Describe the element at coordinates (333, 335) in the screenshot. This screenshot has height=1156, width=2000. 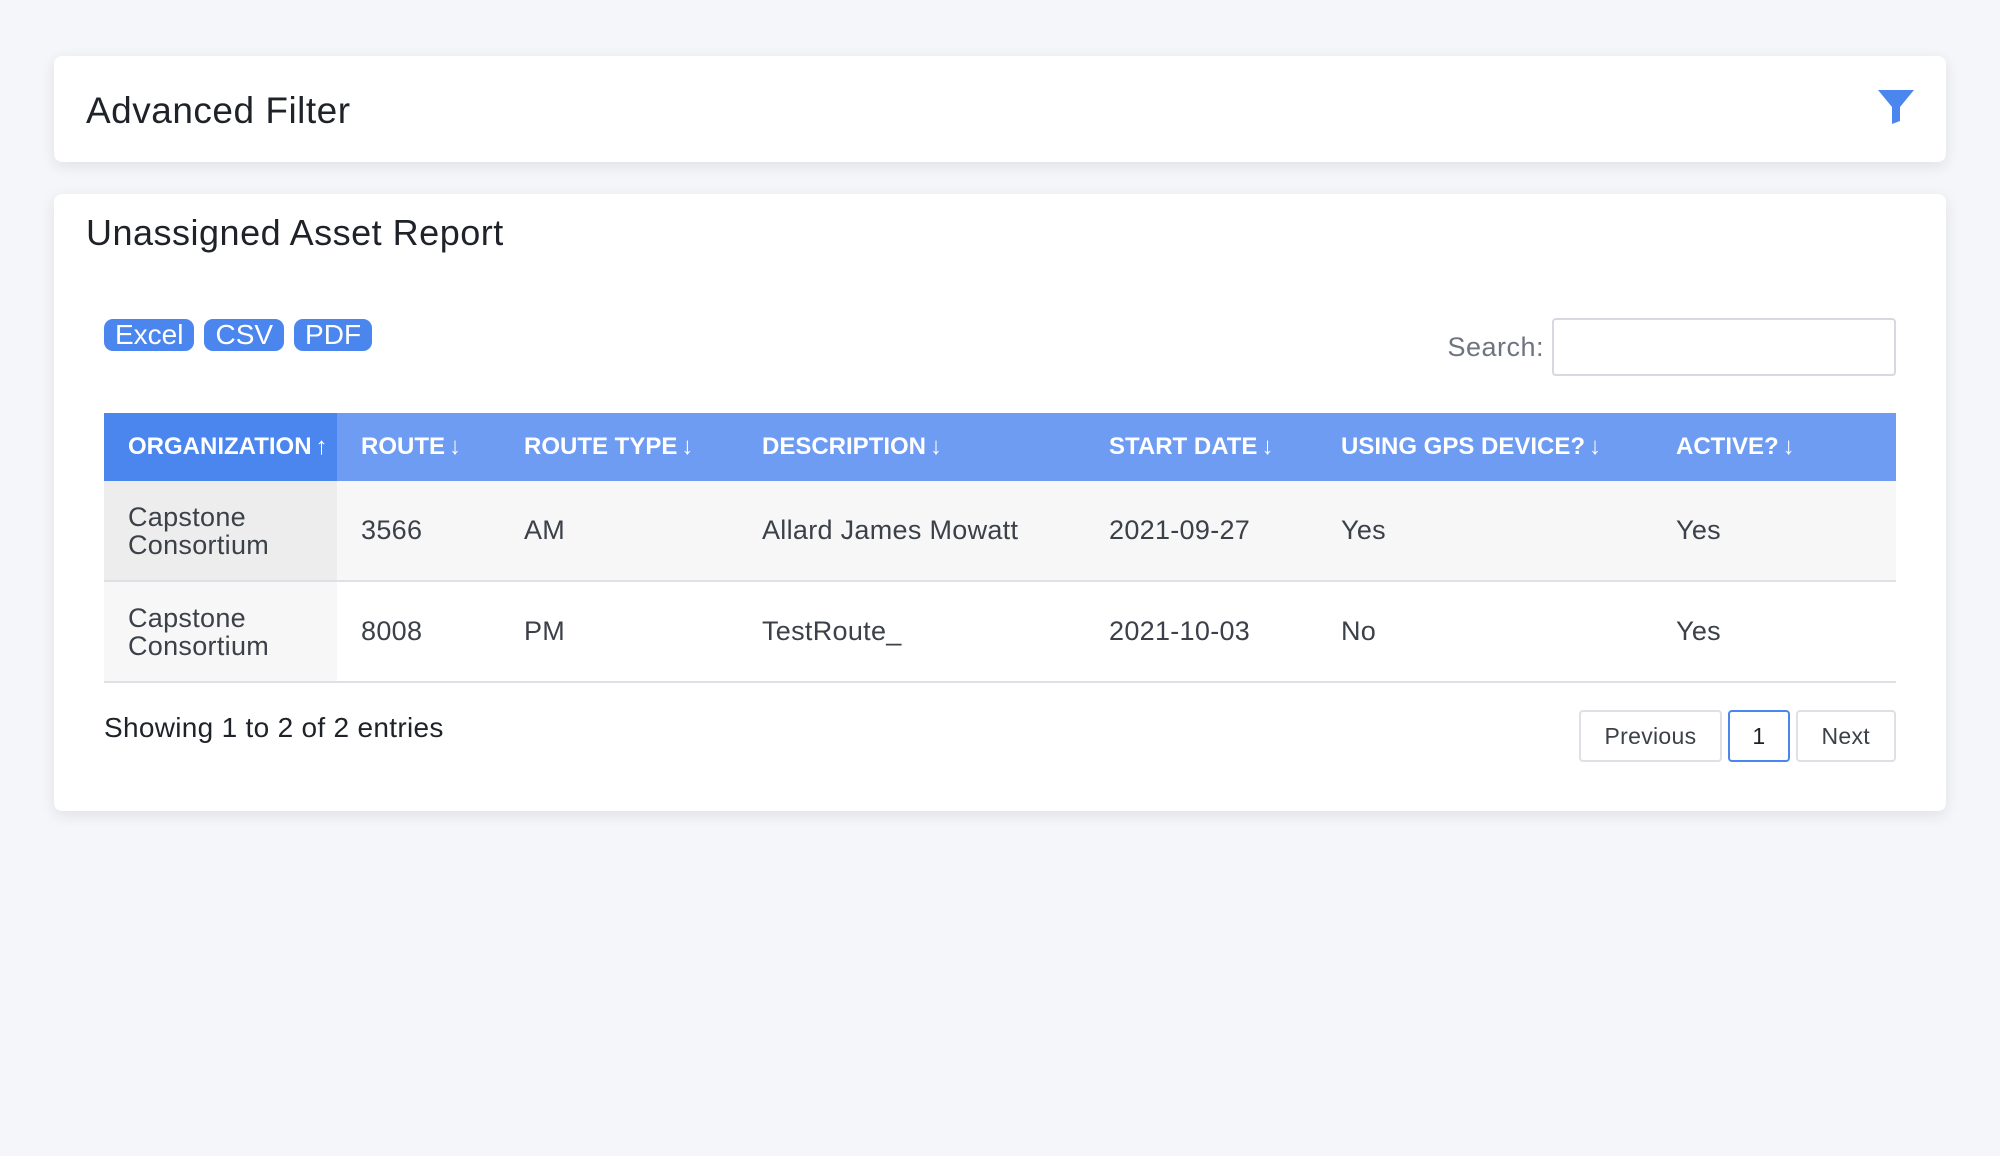
I see `export-pdf-button: PDF` at that location.